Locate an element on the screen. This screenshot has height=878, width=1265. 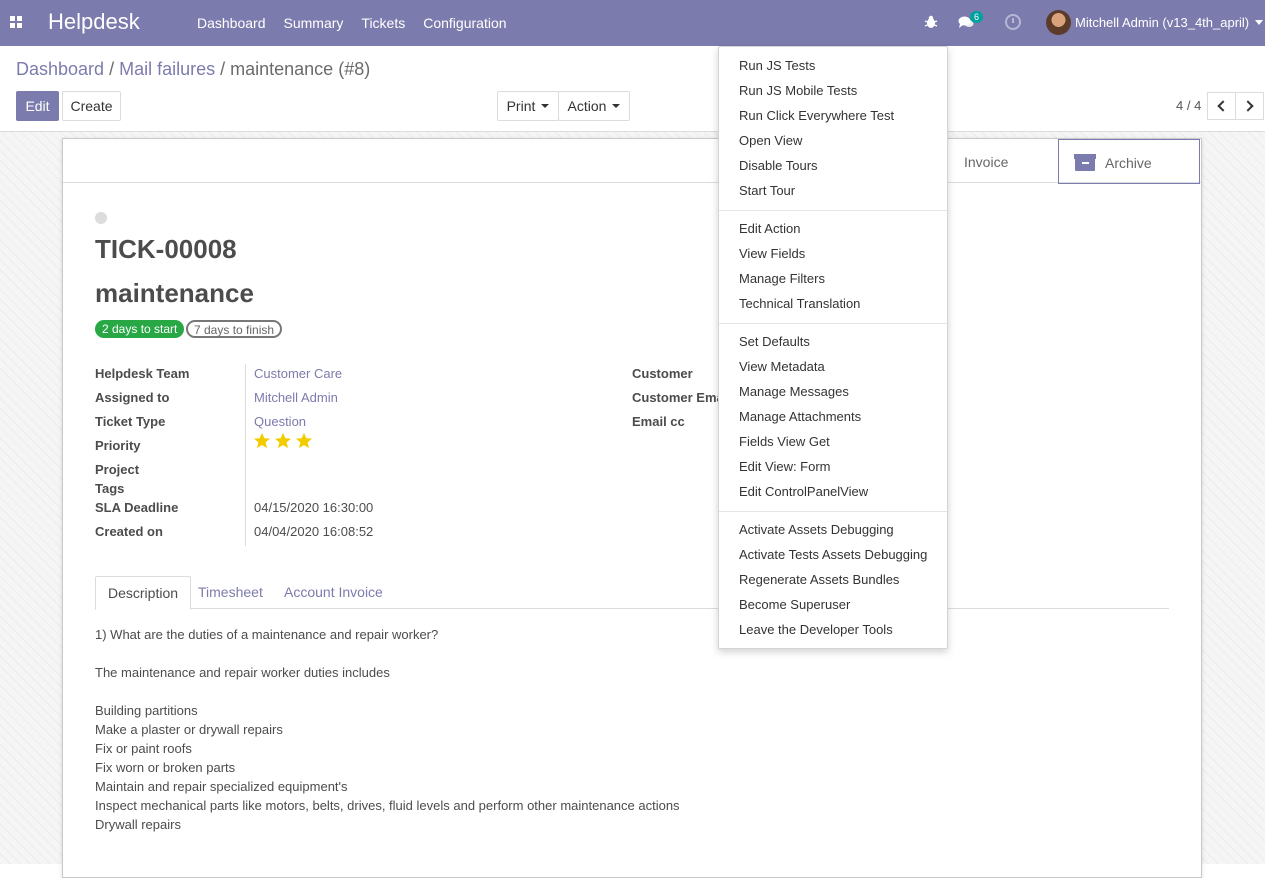
debug-item-edit-view-form: Edit View: Form is located at coordinates (785, 466).